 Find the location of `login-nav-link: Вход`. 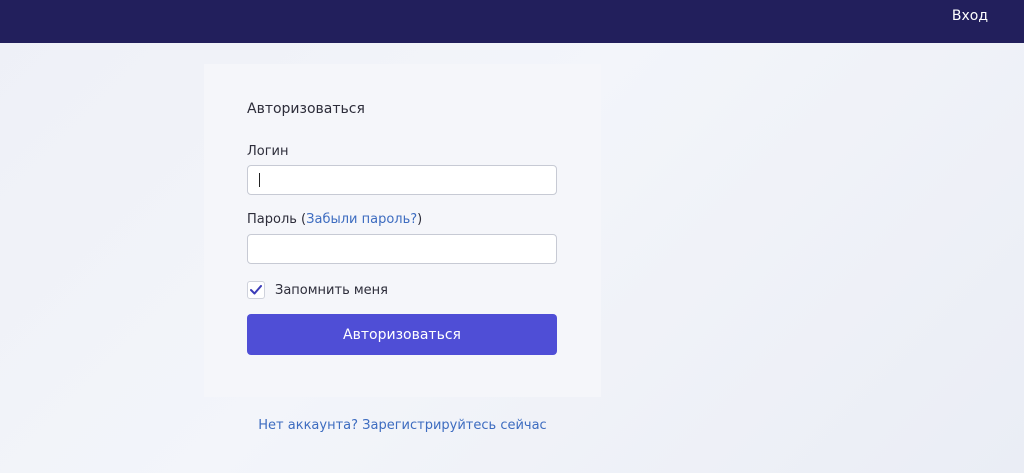

login-nav-link: Вход is located at coordinates (970, 16).